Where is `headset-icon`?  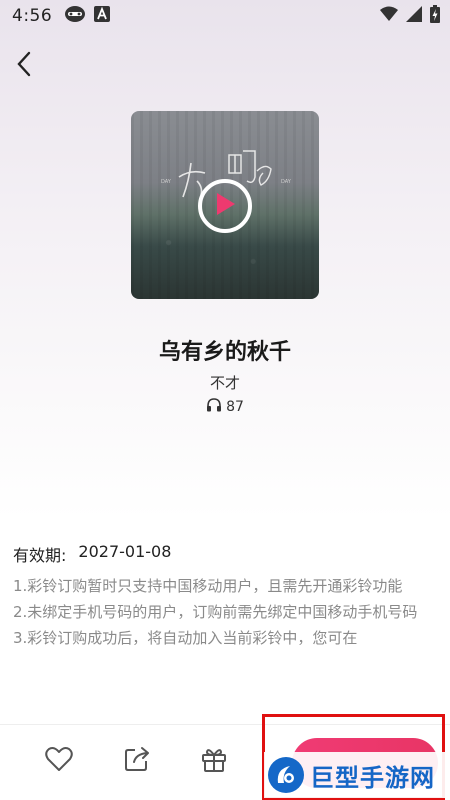
headset-icon is located at coordinates (75, 16).